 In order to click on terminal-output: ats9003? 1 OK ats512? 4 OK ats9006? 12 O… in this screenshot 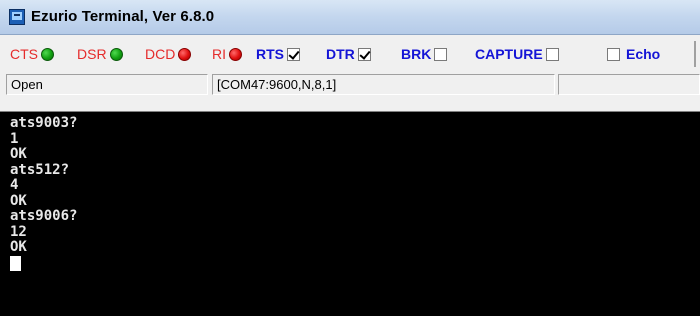, I will do `click(44, 193)`.